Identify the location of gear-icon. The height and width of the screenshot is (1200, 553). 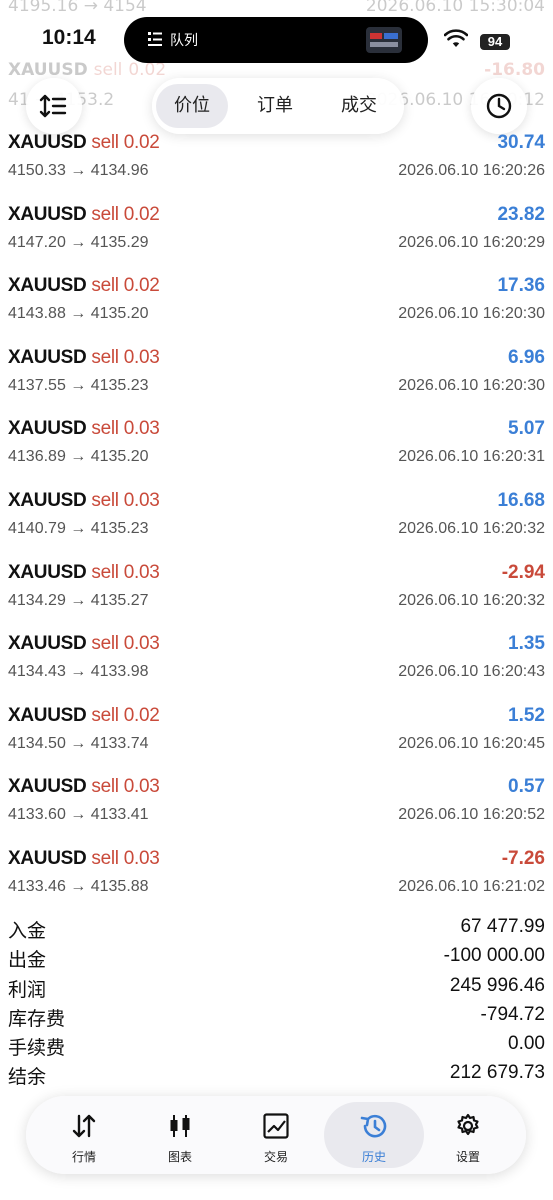
(468, 1124).